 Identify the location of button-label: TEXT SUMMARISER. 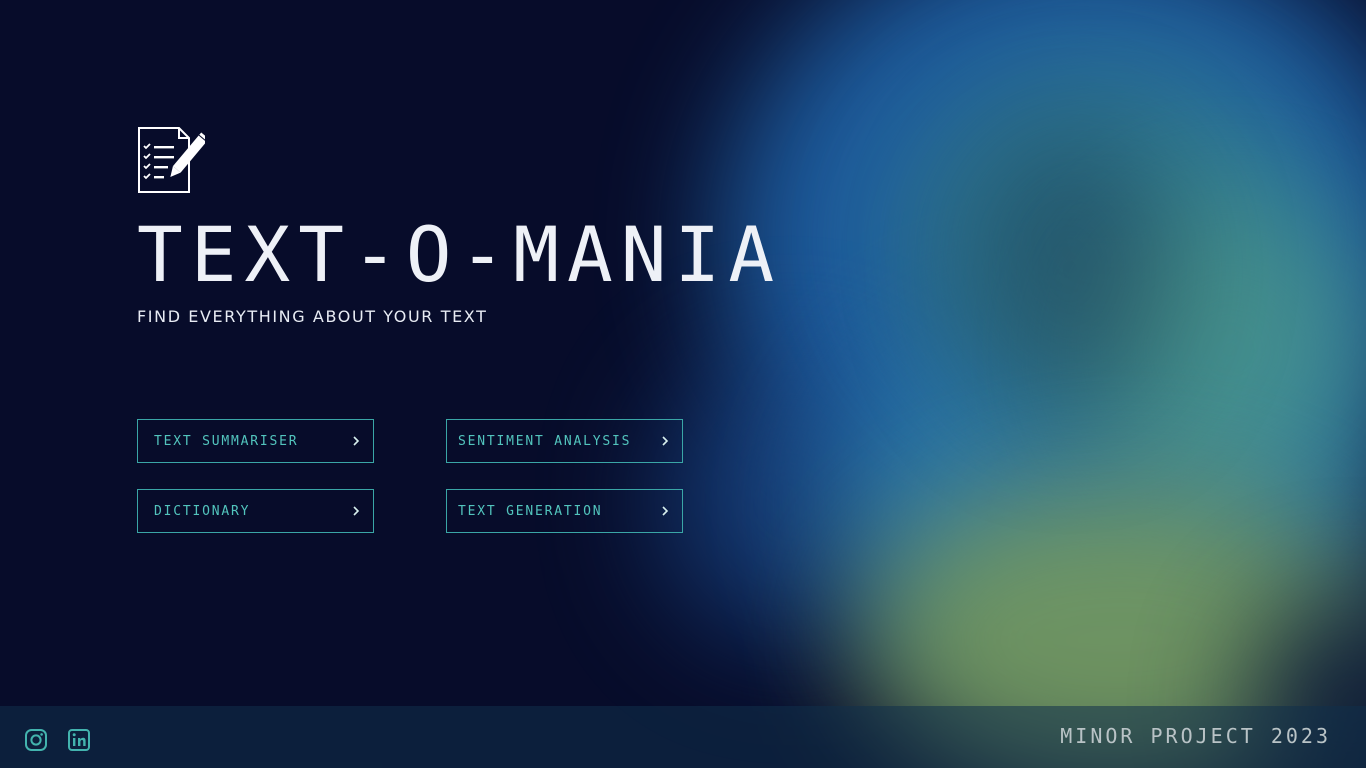
(226, 441).